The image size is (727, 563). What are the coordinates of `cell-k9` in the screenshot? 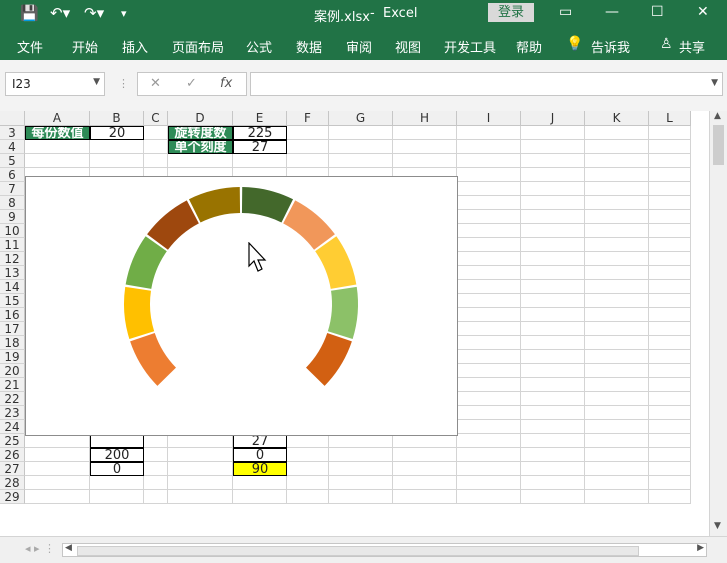 It's located at (617, 217).